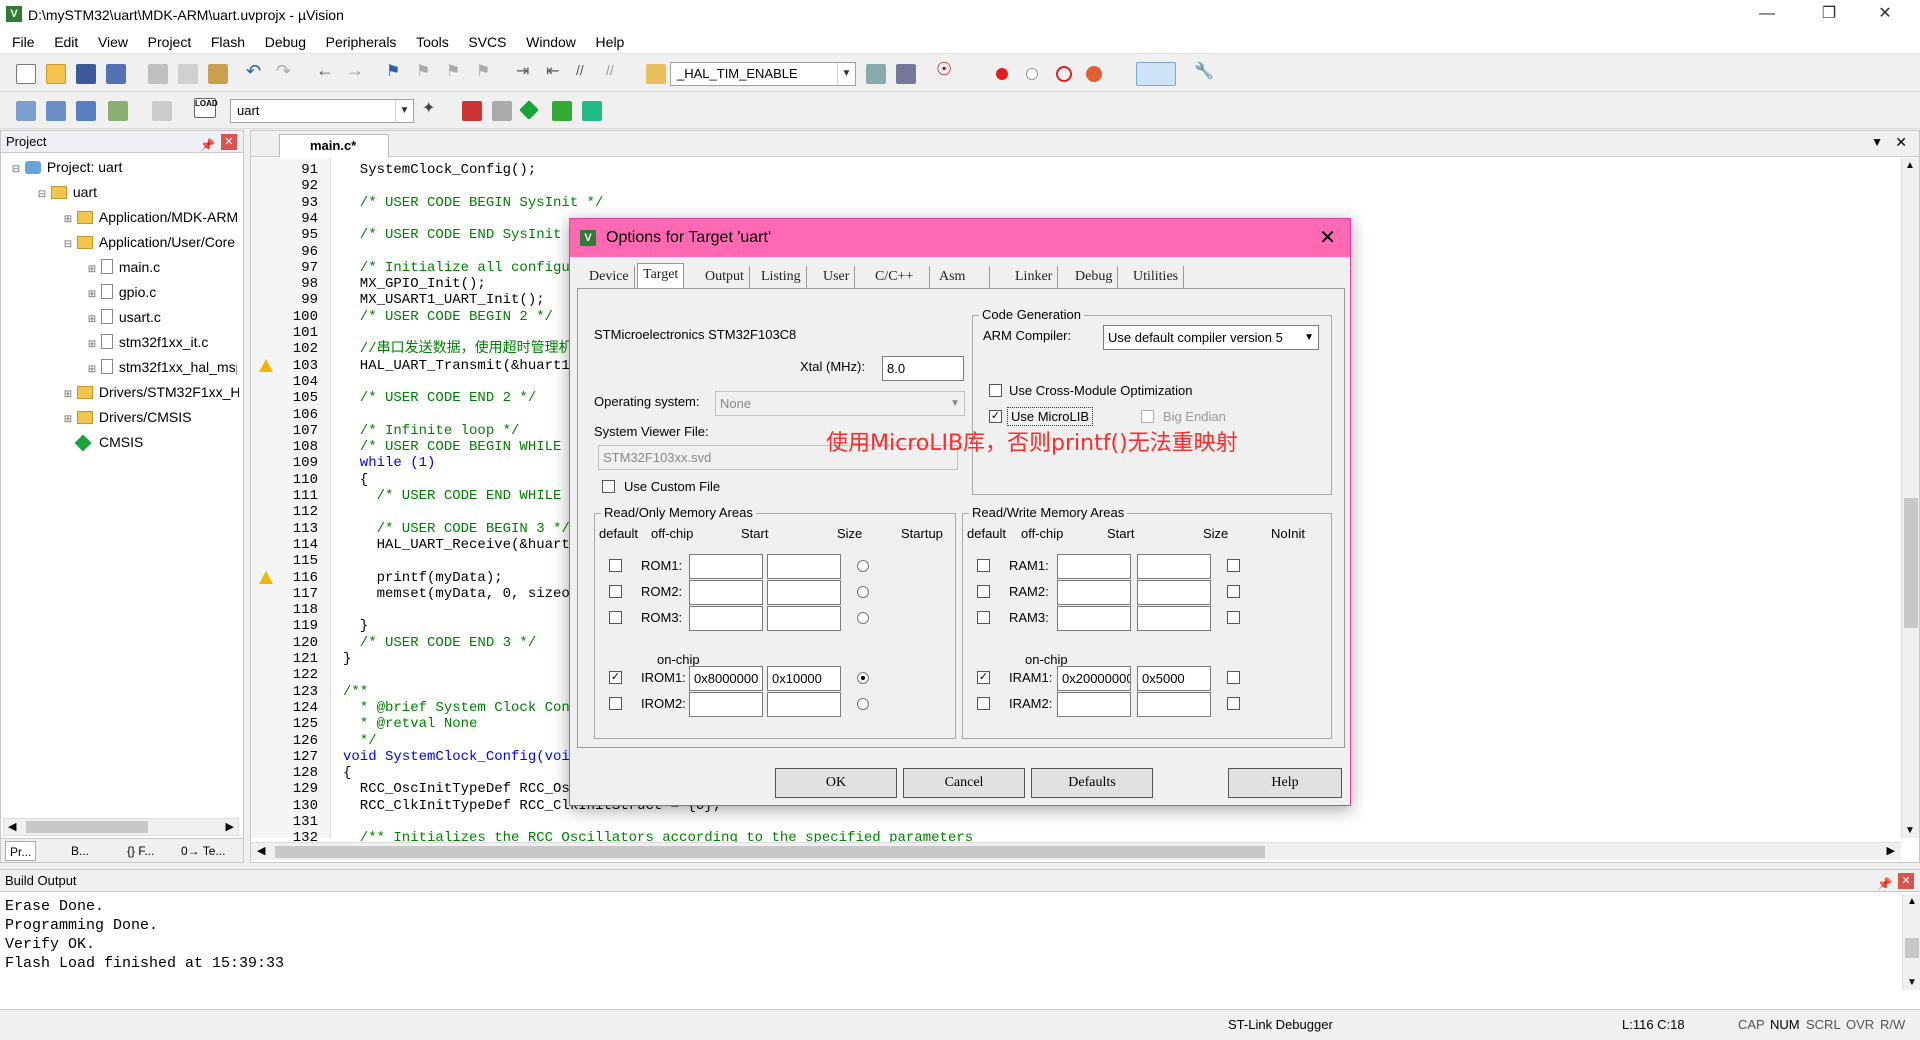  What do you see at coordinates (326, 70) in the screenshot?
I see `nav-back-icon: ←` at bounding box center [326, 70].